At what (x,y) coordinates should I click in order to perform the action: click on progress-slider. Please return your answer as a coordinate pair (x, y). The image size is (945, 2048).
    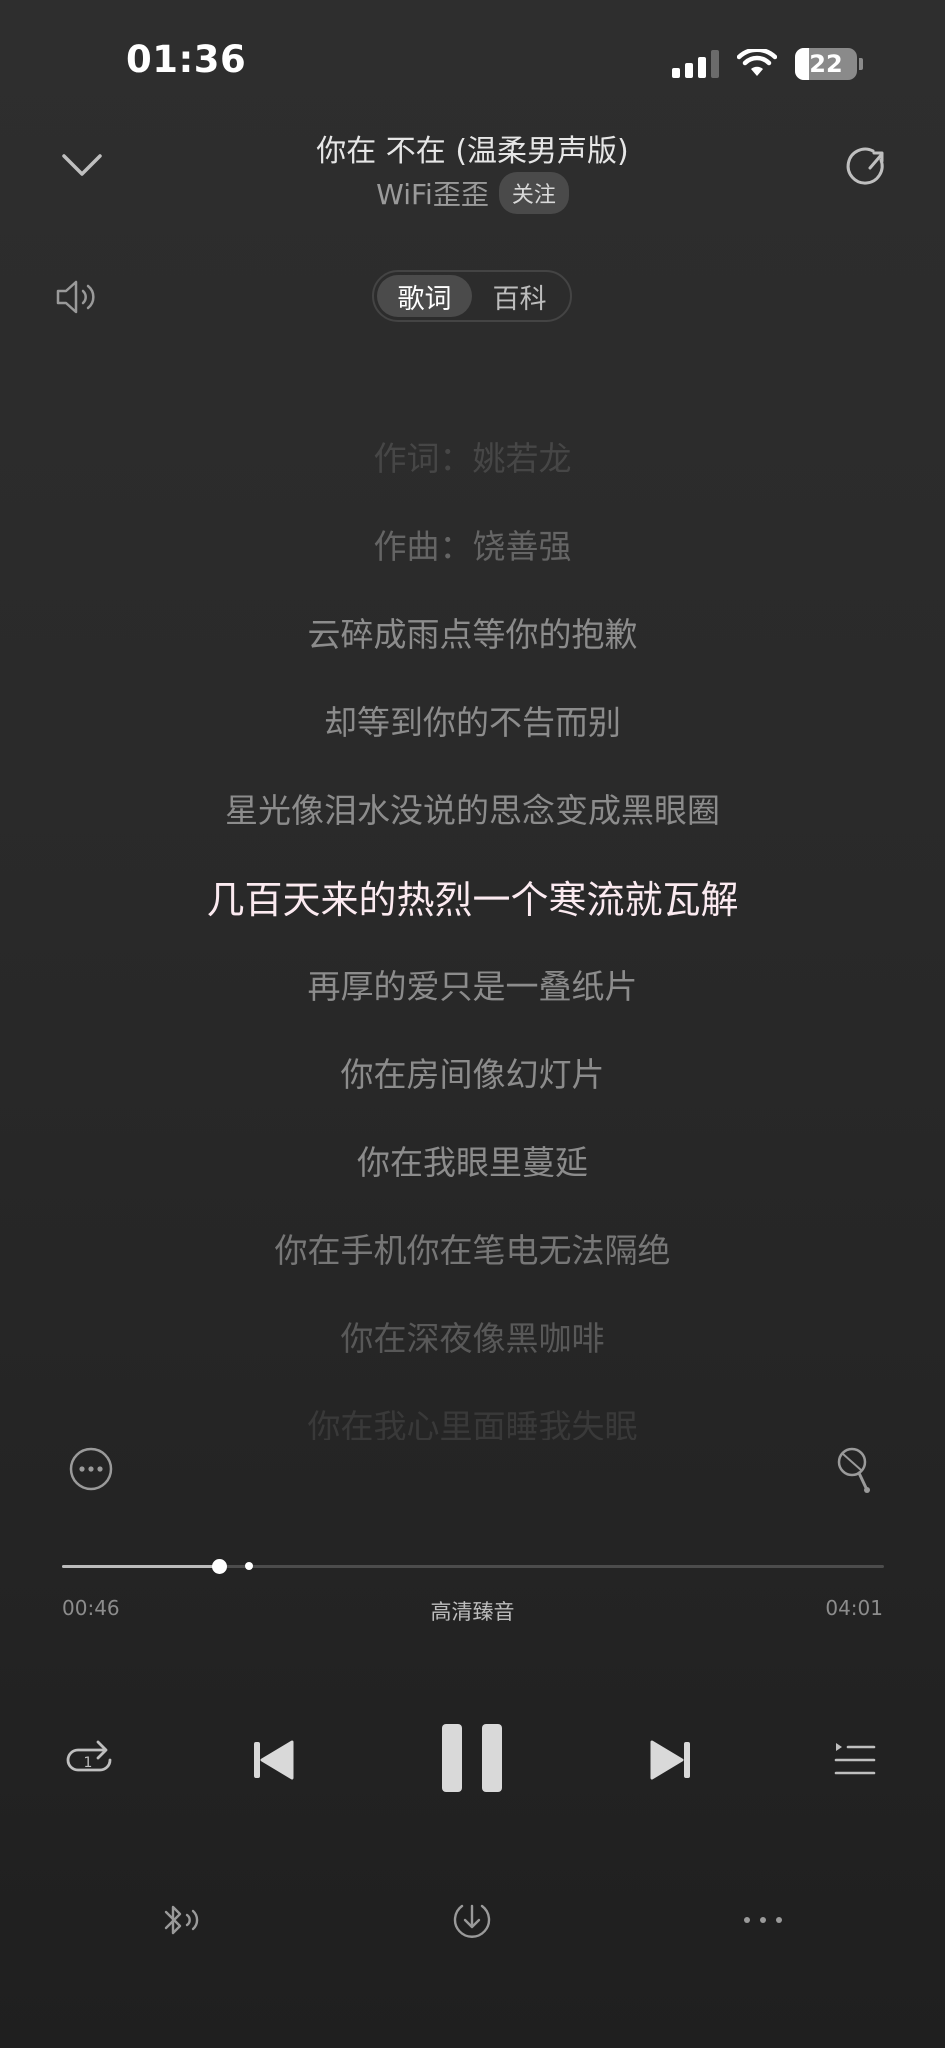
    Looking at the image, I should click on (473, 1566).